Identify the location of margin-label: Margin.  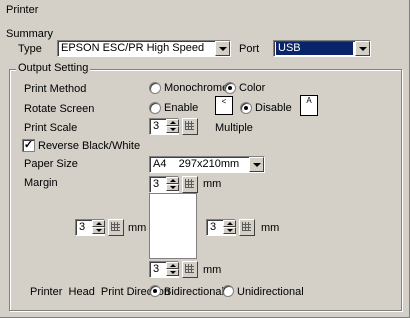
(41, 183).